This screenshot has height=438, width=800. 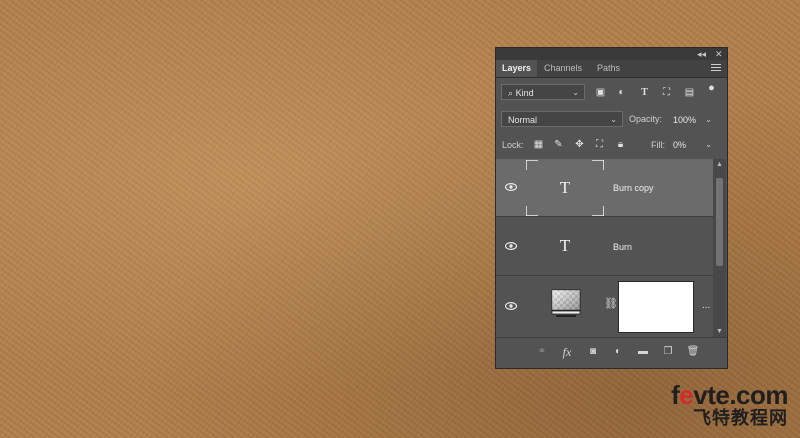 What do you see at coordinates (711, 88) in the screenshot?
I see `filter-toggle-icon: ●` at bounding box center [711, 88].